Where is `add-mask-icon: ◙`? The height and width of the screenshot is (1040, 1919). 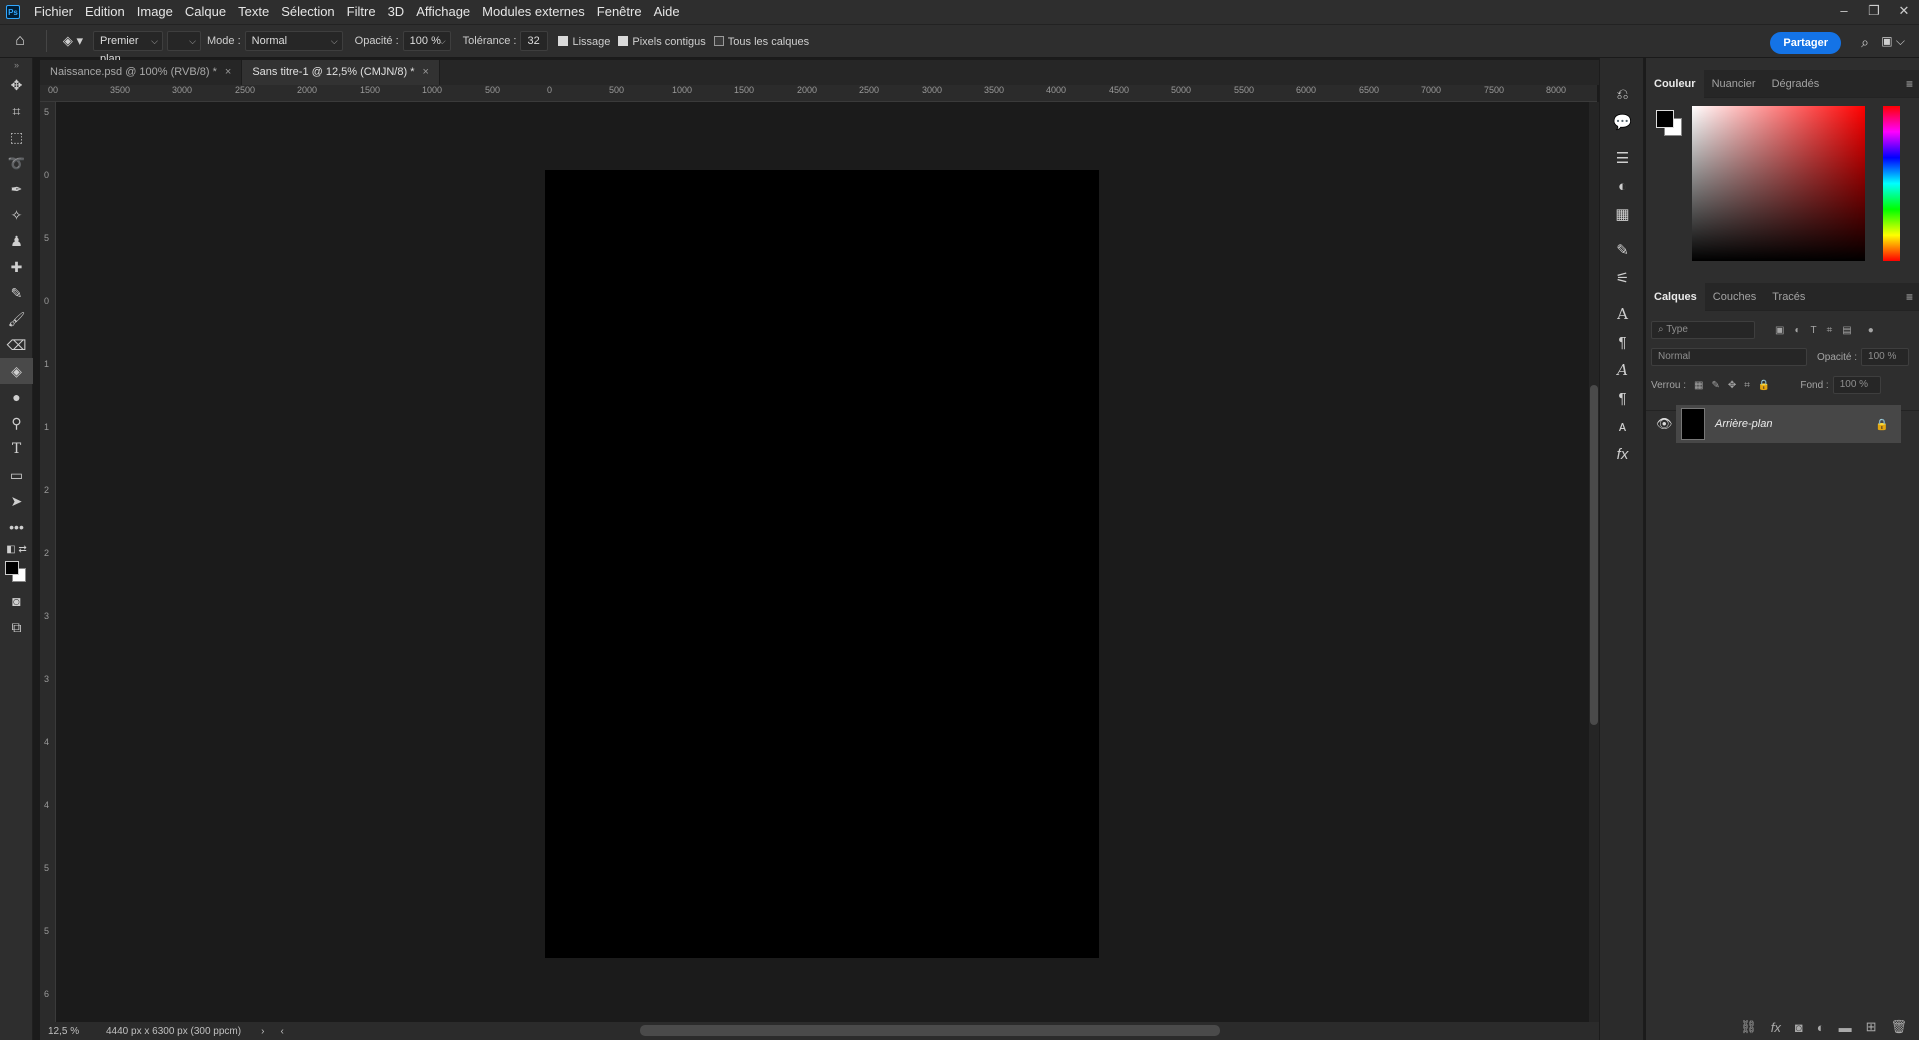
add-mask-icon: ◙ is located at coordinates (1799, 1027).